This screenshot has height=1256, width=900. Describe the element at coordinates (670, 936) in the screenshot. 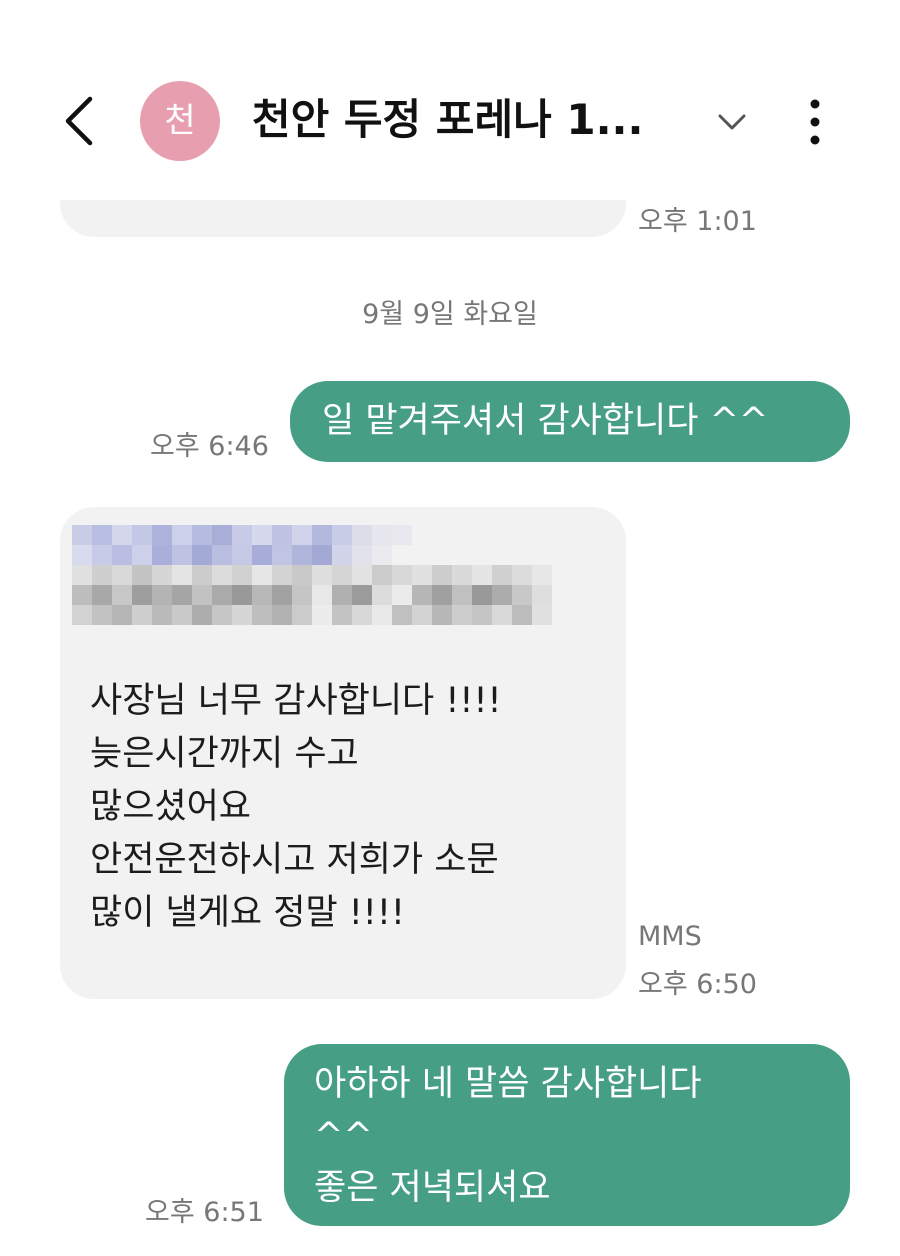

I see `mms-label: MMS` at that location.